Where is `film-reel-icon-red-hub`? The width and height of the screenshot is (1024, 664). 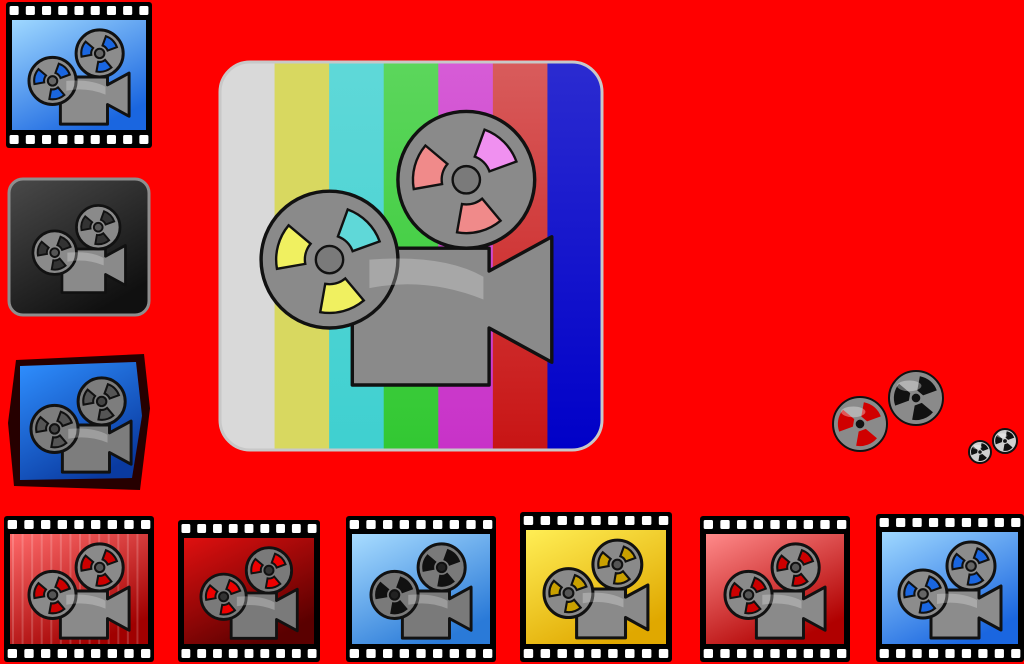
film-reel-icon-red-hub is located at coordinates (860, 424).